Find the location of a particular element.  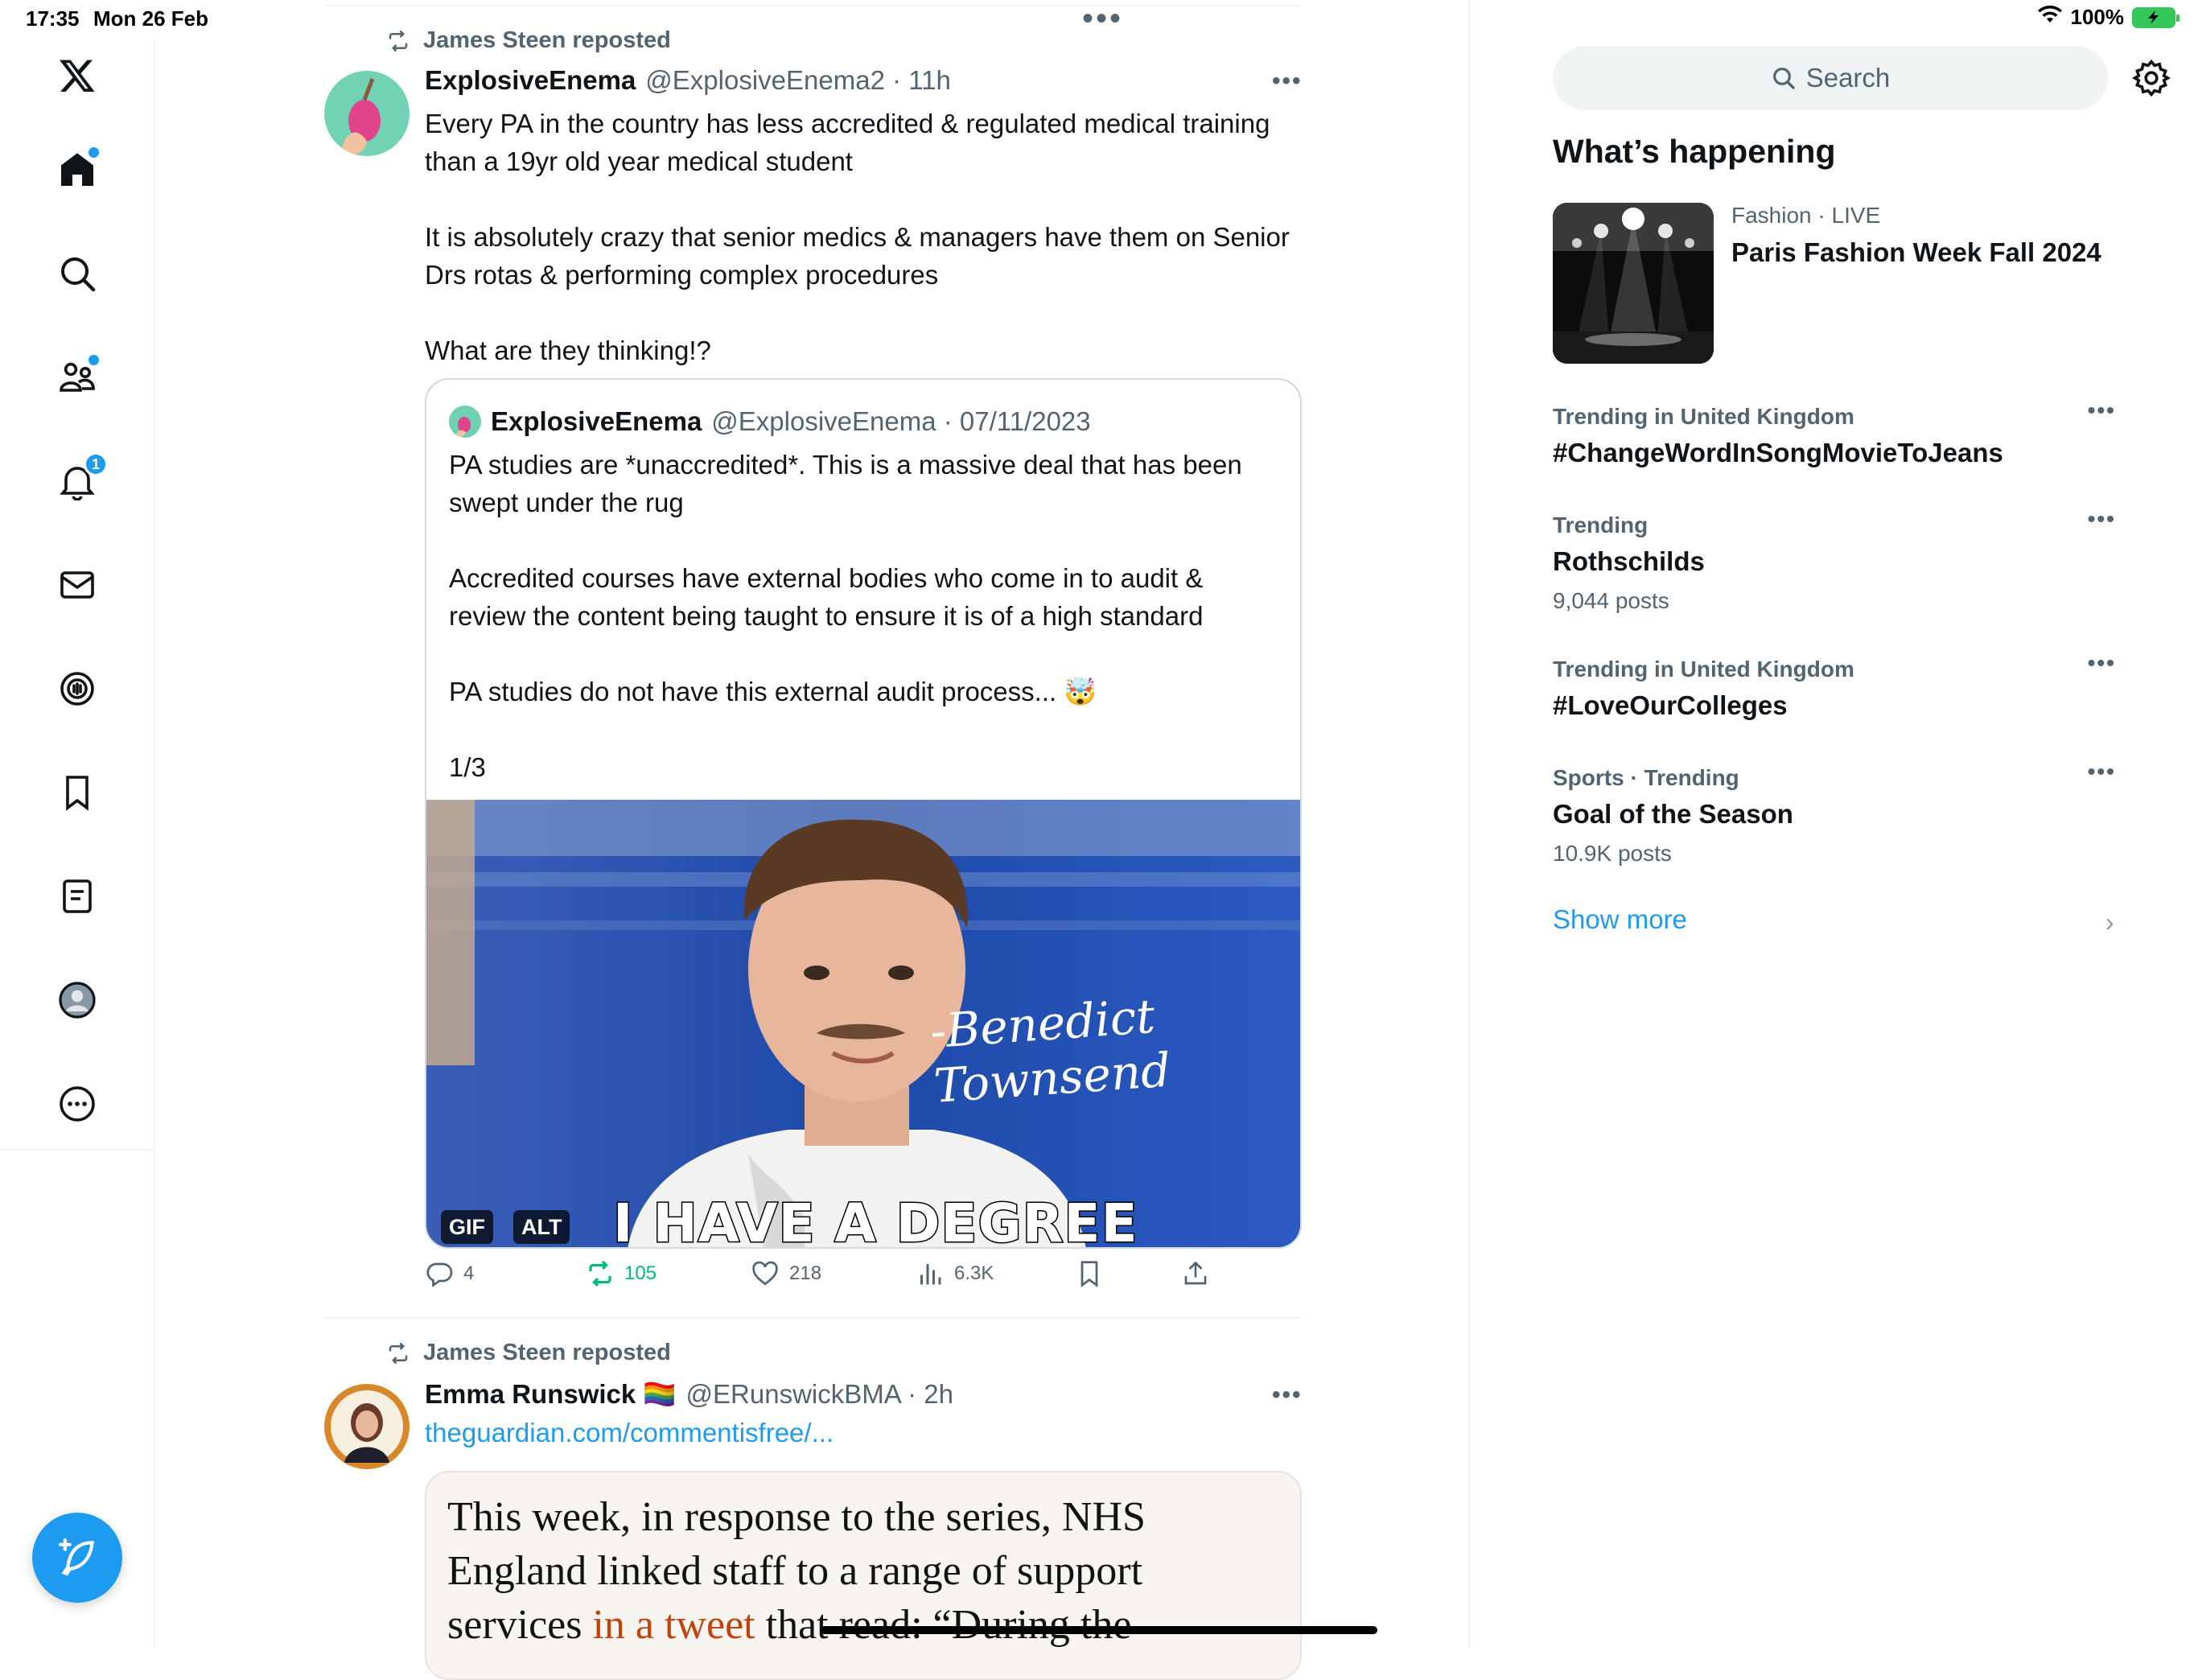

status-date: Mon 26 Feb is located at coordinates (151, 18).